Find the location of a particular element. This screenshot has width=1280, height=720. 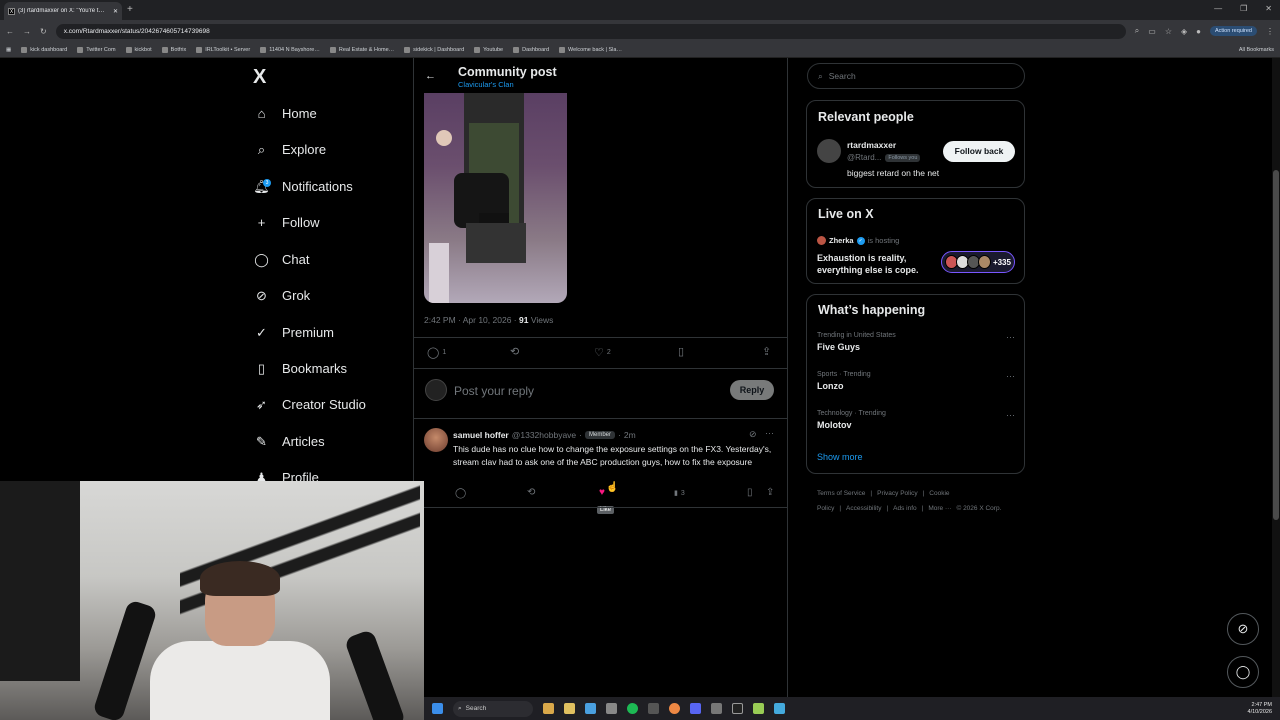

file-explorer-icon is located at coordinates (569, 708).